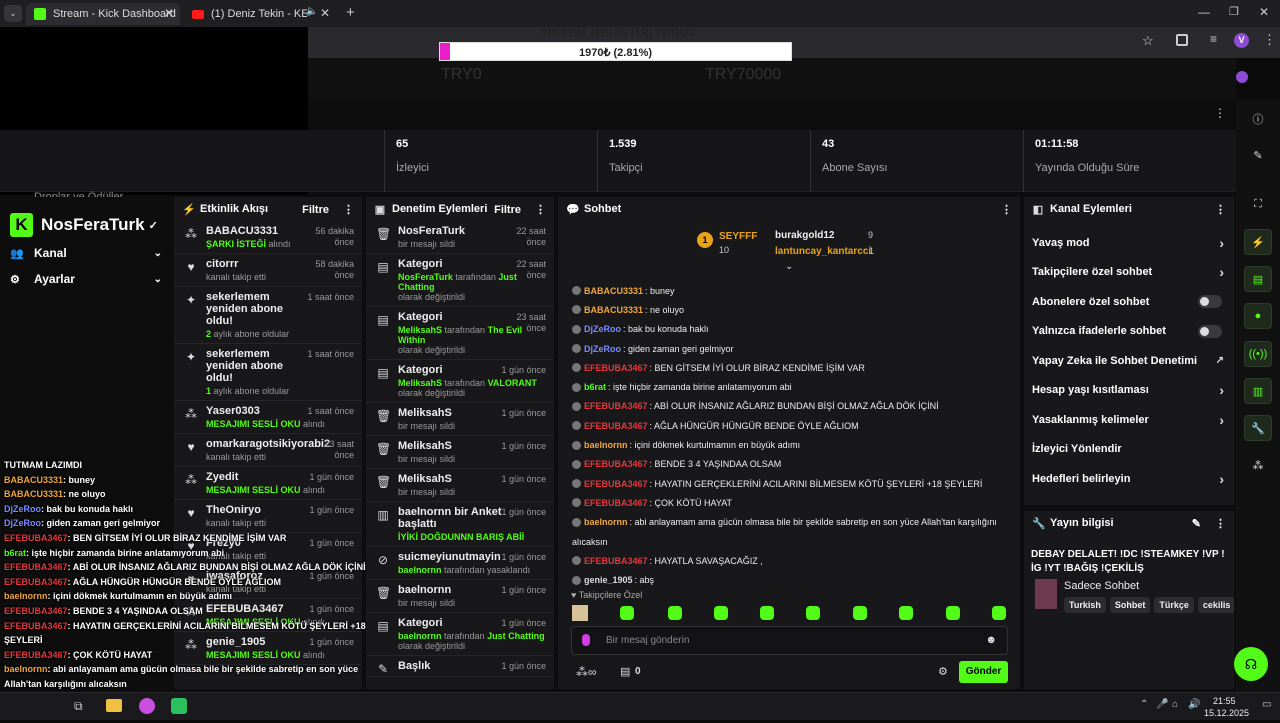 This screenshot has height=723, width=1280. What do you see at coordinates (606, 522) in the screenshot?
I see `chat-username: baelnornn` at bounding box center [606, 522].